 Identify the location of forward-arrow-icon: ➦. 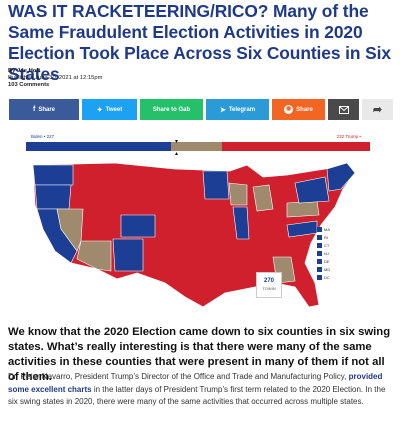
(377, 110).